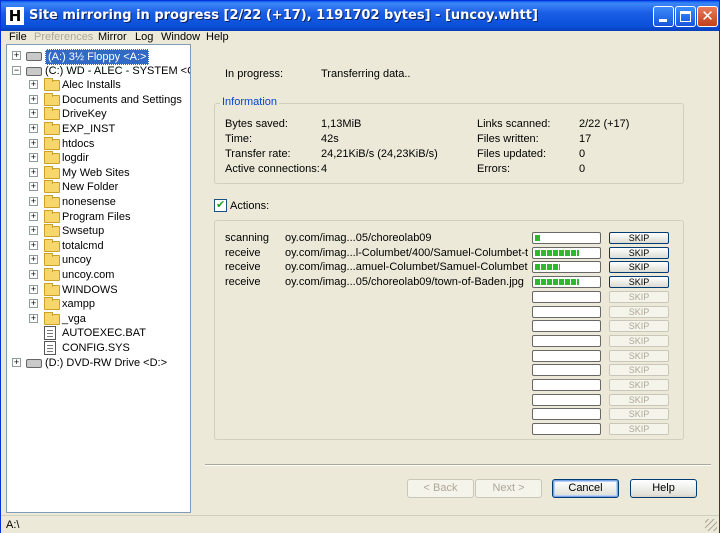  Describe the element at coordinates (508, 488) in the screenshot. I see `next-button: Next >` at that location.